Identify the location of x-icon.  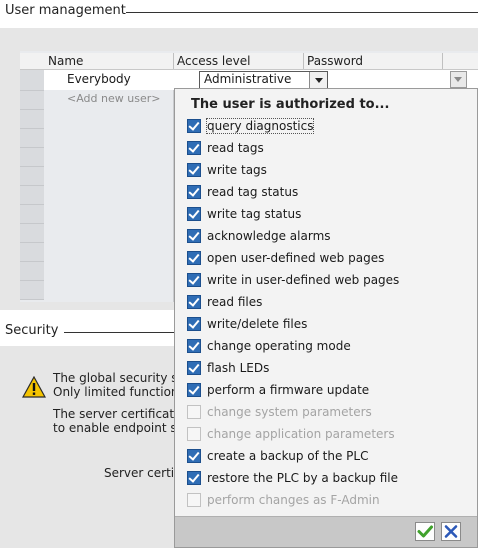
(451, 531).